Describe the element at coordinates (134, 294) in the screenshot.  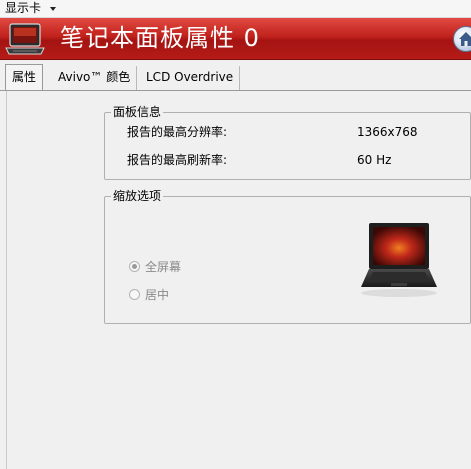
I see `center-radio` at that location.